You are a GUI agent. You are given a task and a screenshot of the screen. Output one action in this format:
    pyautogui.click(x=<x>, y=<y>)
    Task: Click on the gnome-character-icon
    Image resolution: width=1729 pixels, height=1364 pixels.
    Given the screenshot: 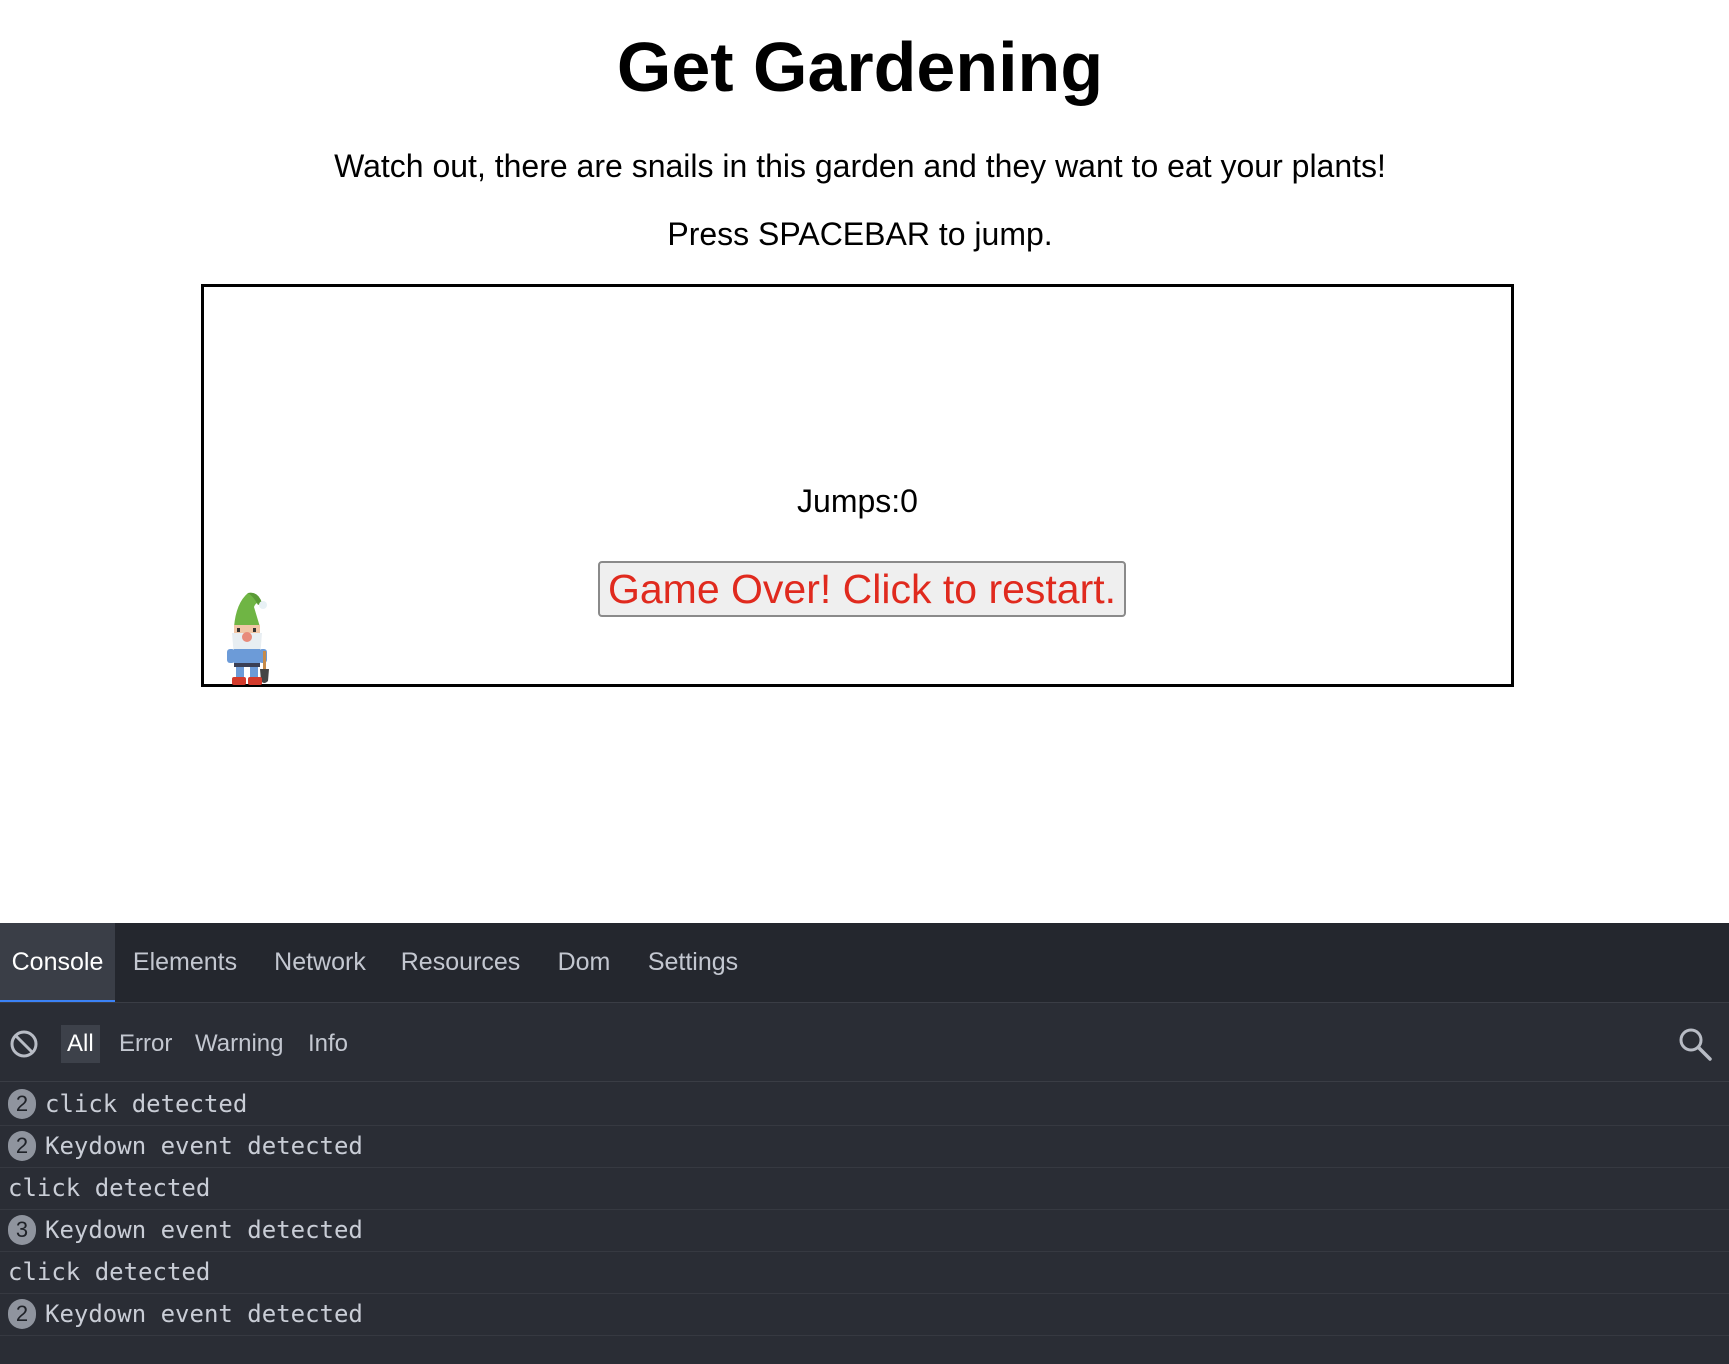 What is the action you would take?
    pyautogui.click(x=248, y=638)
    